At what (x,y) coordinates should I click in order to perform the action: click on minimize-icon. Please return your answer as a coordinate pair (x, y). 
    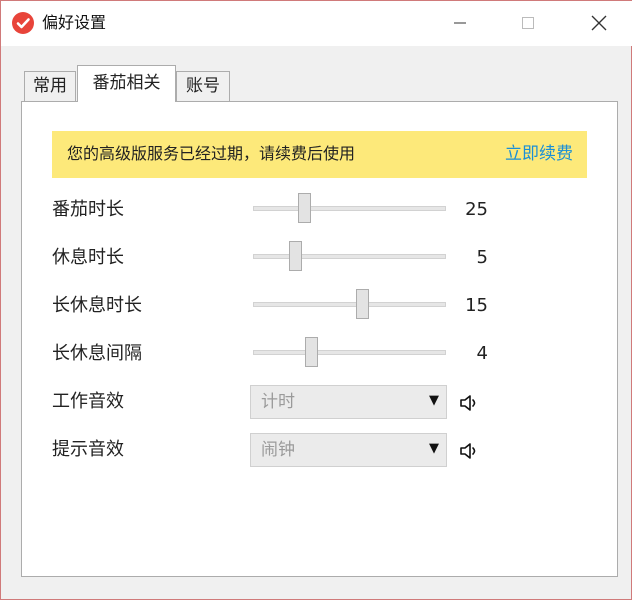
    Looking at the image, I should click on (460, 23).